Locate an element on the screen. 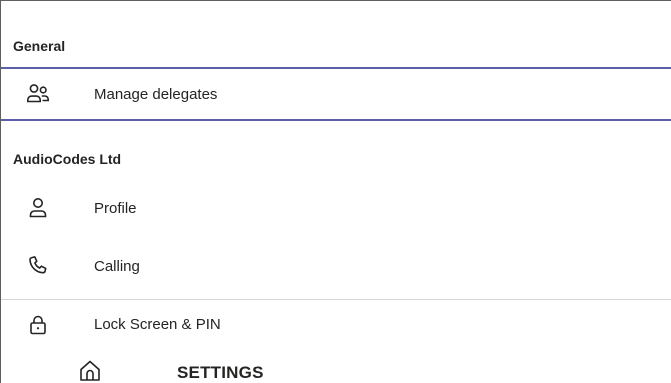 The width and height of the screenshot is (671, 383). home-icon is located at coordinates (90, 370).